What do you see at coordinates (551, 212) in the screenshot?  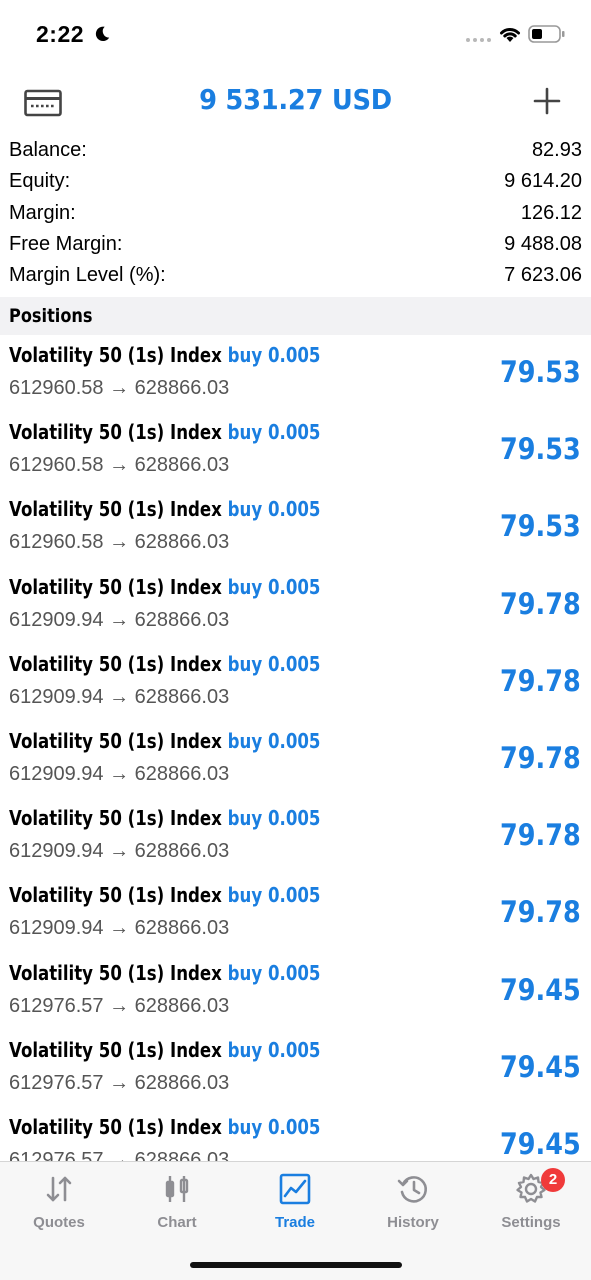 I see `summary-value: 126.12` at bounding box center [551, 212].